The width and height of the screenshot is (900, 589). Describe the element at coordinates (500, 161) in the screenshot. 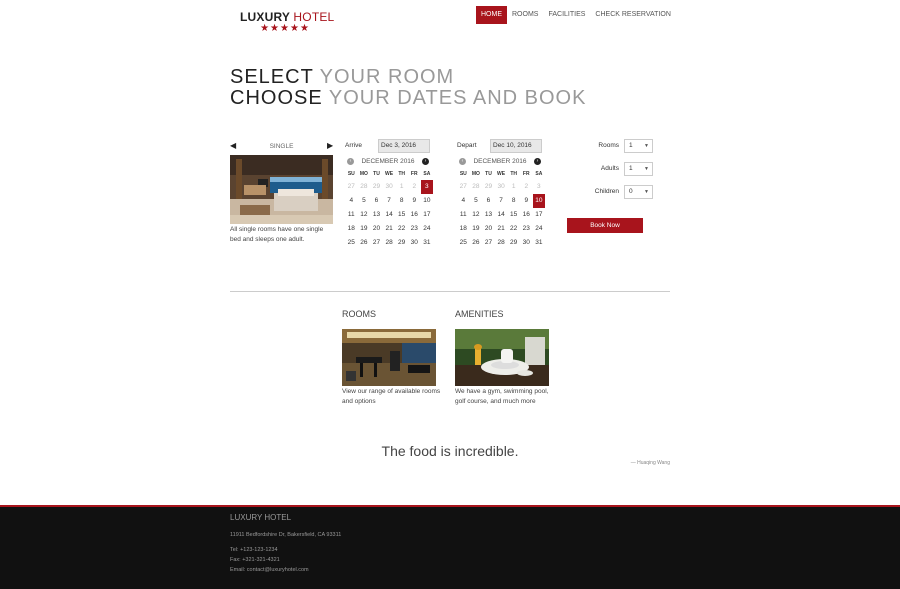

I see `depart-month-label: DECEMBER 2016` at that location.